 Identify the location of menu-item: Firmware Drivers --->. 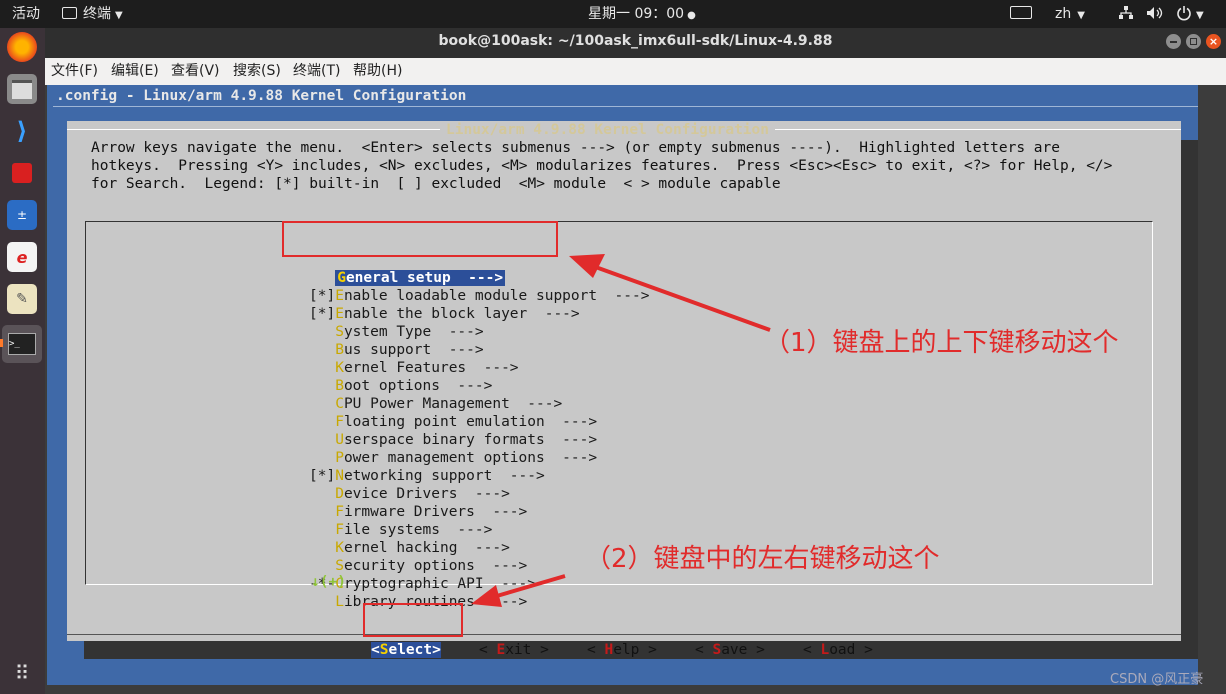
(418, 512).